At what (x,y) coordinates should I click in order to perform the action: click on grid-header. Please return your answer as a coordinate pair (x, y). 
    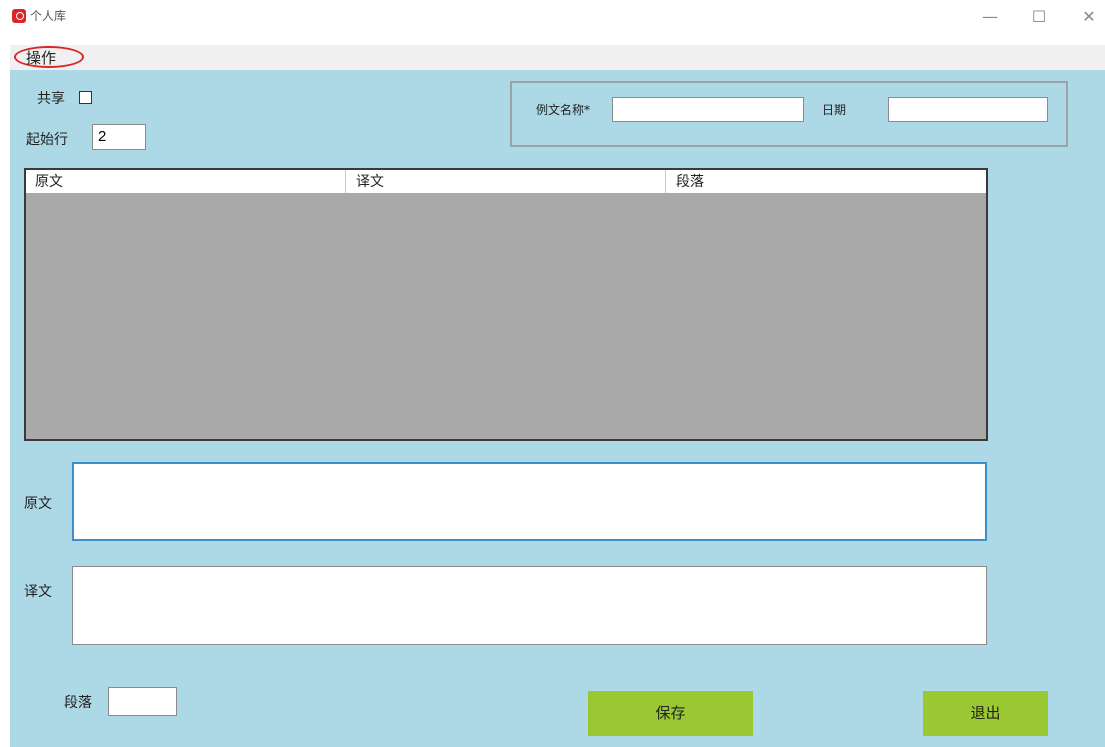
    Looking at the image, I should click on (506, 181).